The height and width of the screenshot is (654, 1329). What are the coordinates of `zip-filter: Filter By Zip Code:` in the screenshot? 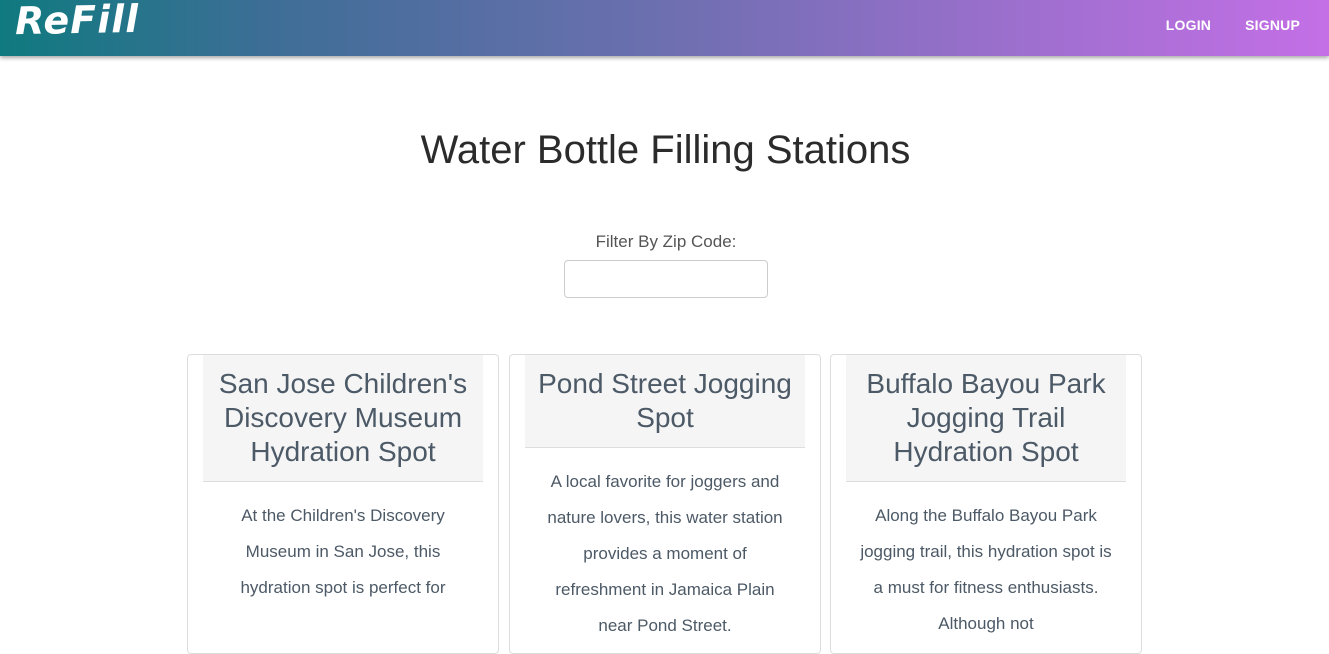 It's located at (666, 265).